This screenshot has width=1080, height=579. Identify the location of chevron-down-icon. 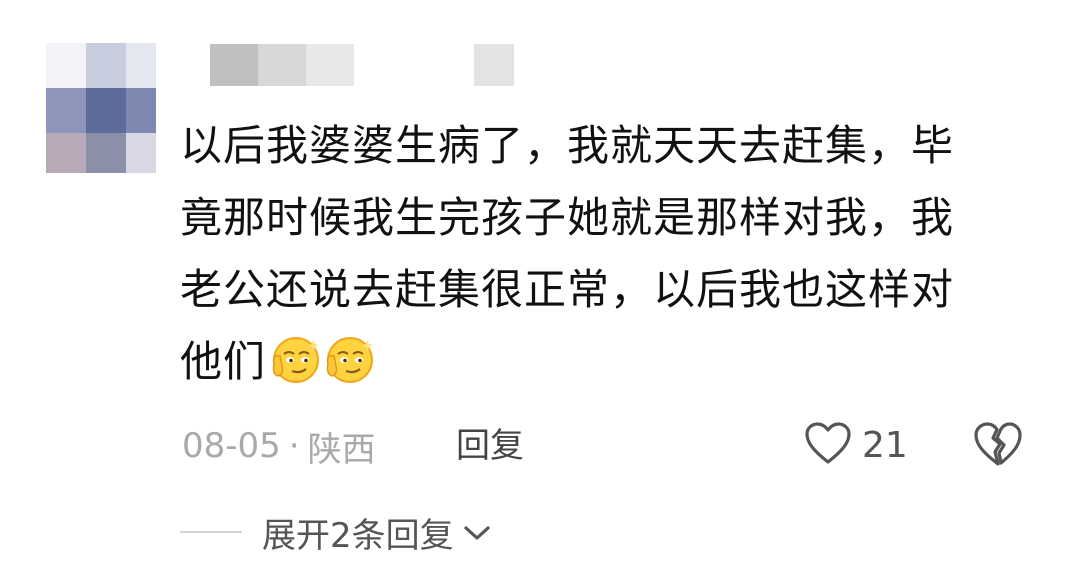
(473, 532).